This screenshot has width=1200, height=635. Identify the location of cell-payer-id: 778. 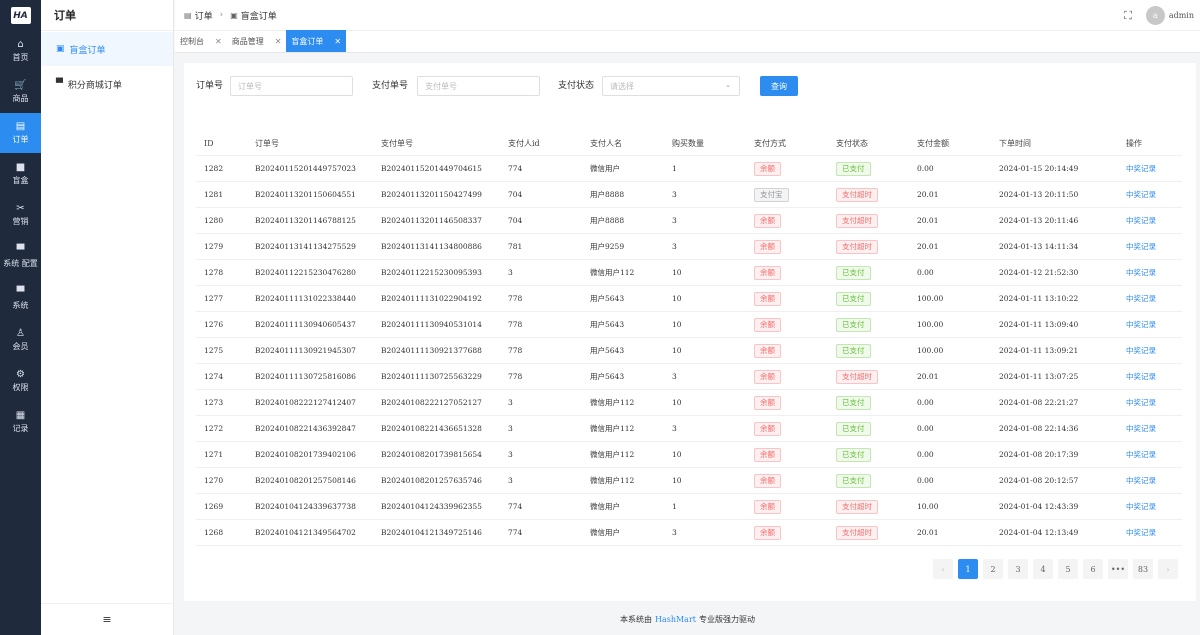
(515, 350).